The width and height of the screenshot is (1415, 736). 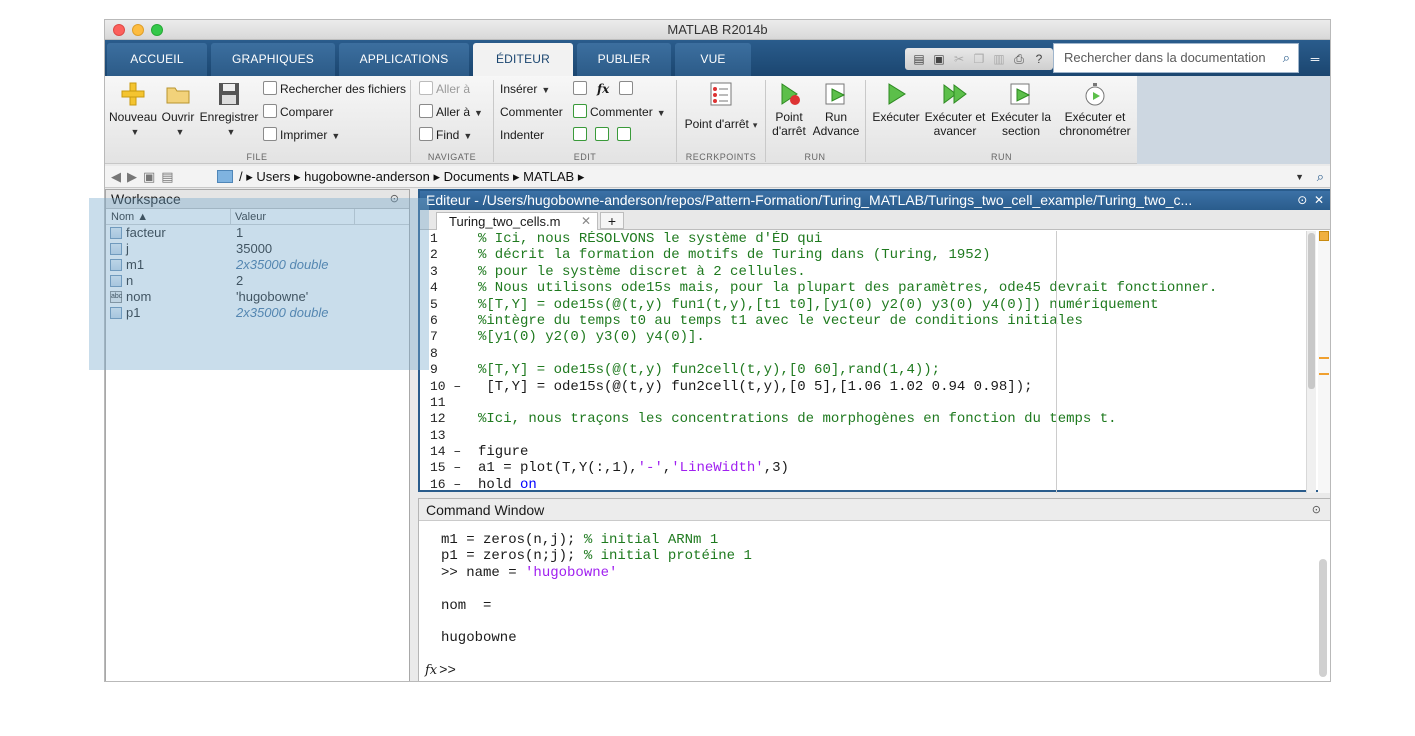 I want to click on path-segment: Users, so click(x=273, y=176).